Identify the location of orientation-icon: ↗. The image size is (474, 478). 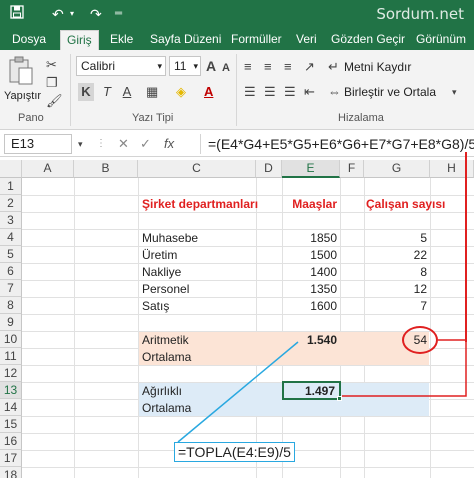
(309, 67).